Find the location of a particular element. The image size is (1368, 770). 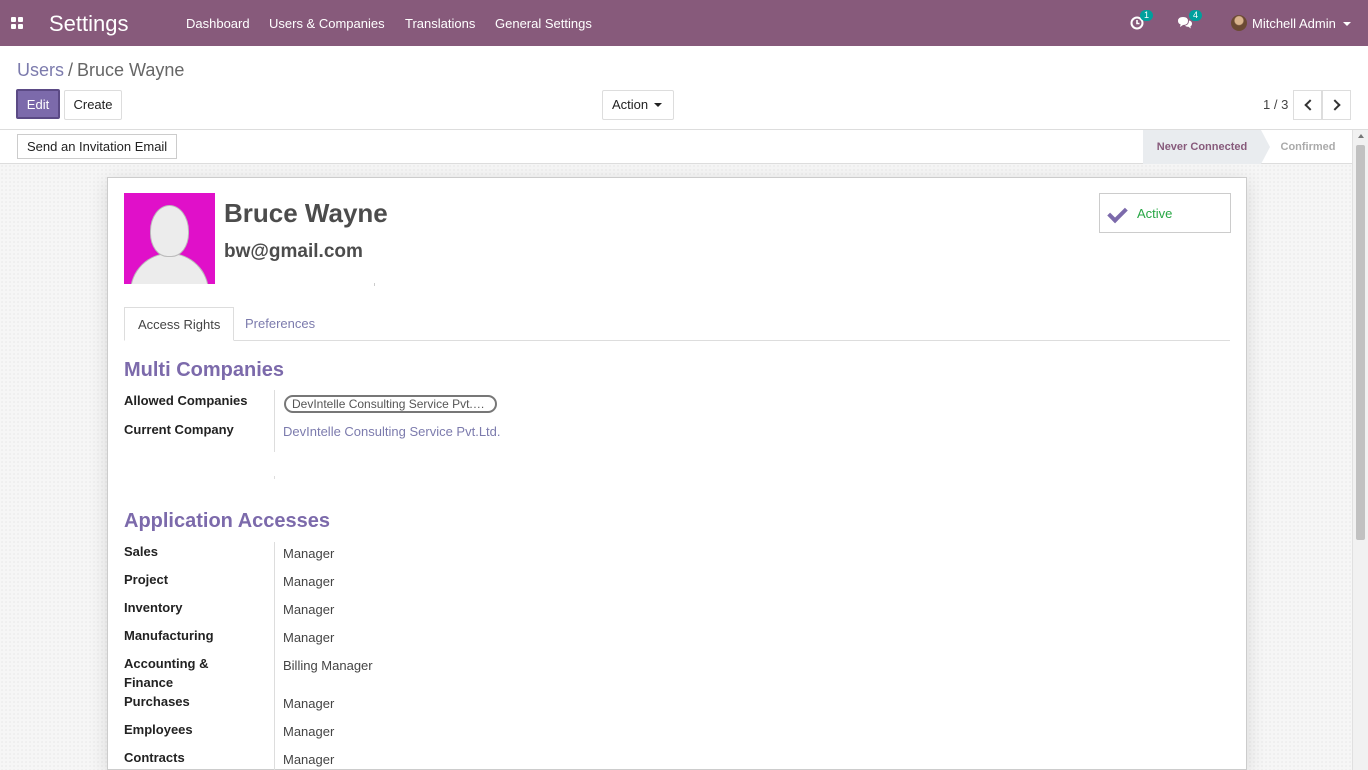

access-label-inventory: Inventory is located at coordinates (153, 607).